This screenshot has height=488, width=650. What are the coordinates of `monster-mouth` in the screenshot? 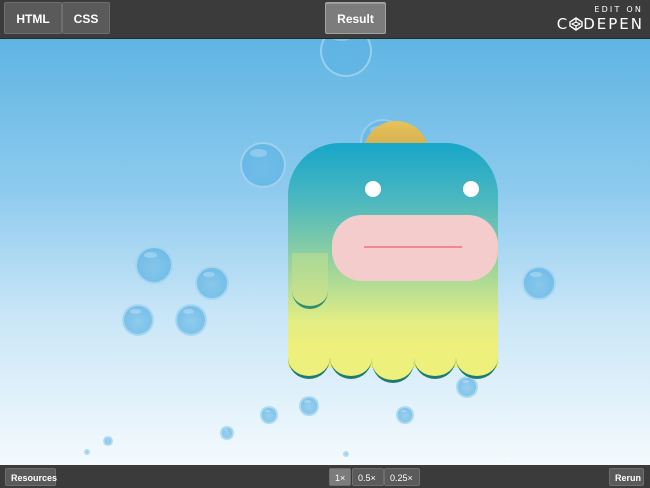 It's located at (415, 248).